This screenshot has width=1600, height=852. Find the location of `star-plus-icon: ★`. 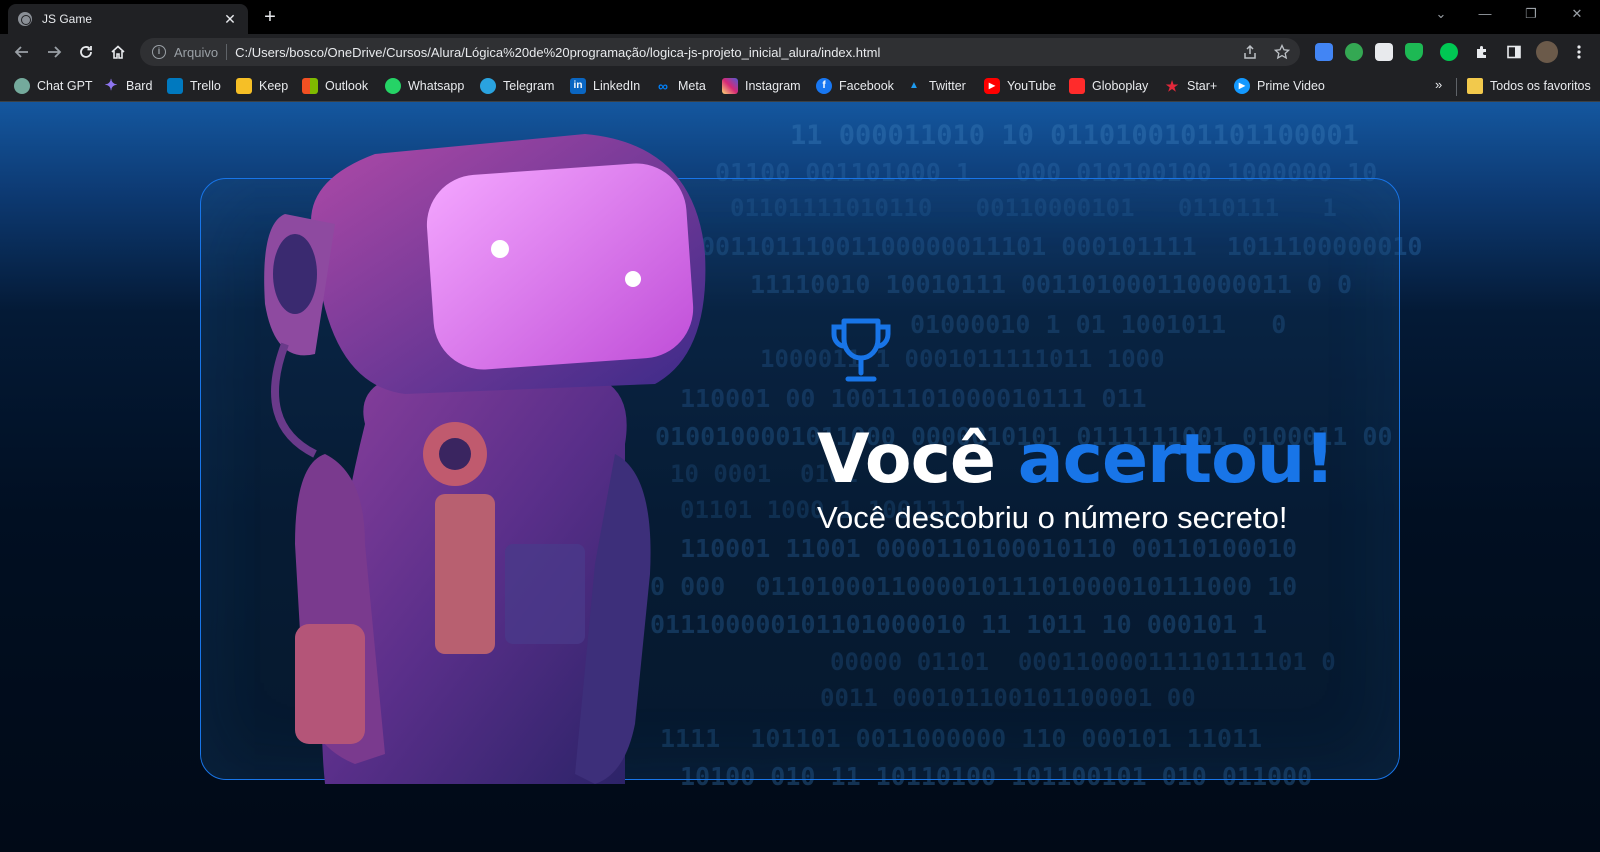

star-plus-icon: ★ is located at coordinates (1172, 86).